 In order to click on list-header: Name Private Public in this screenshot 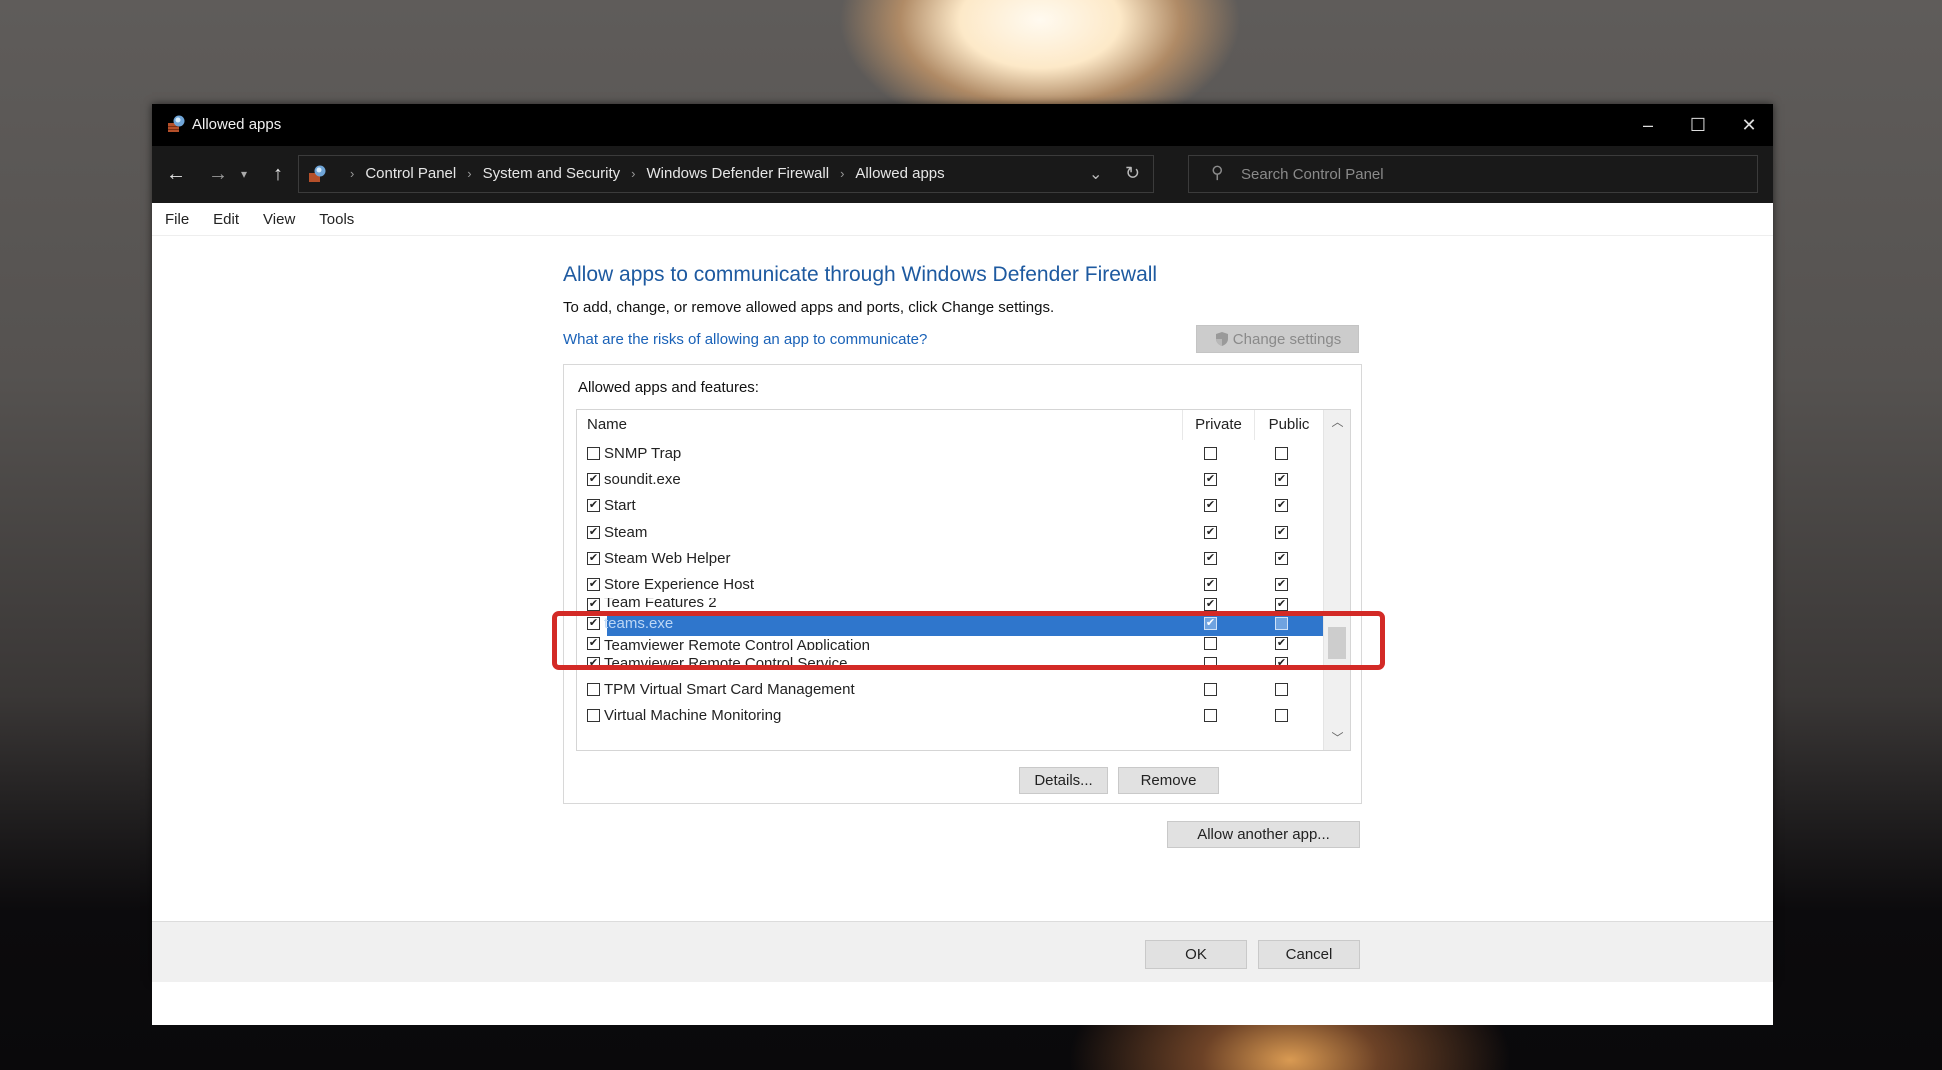, I will do `click(950, 425)`.